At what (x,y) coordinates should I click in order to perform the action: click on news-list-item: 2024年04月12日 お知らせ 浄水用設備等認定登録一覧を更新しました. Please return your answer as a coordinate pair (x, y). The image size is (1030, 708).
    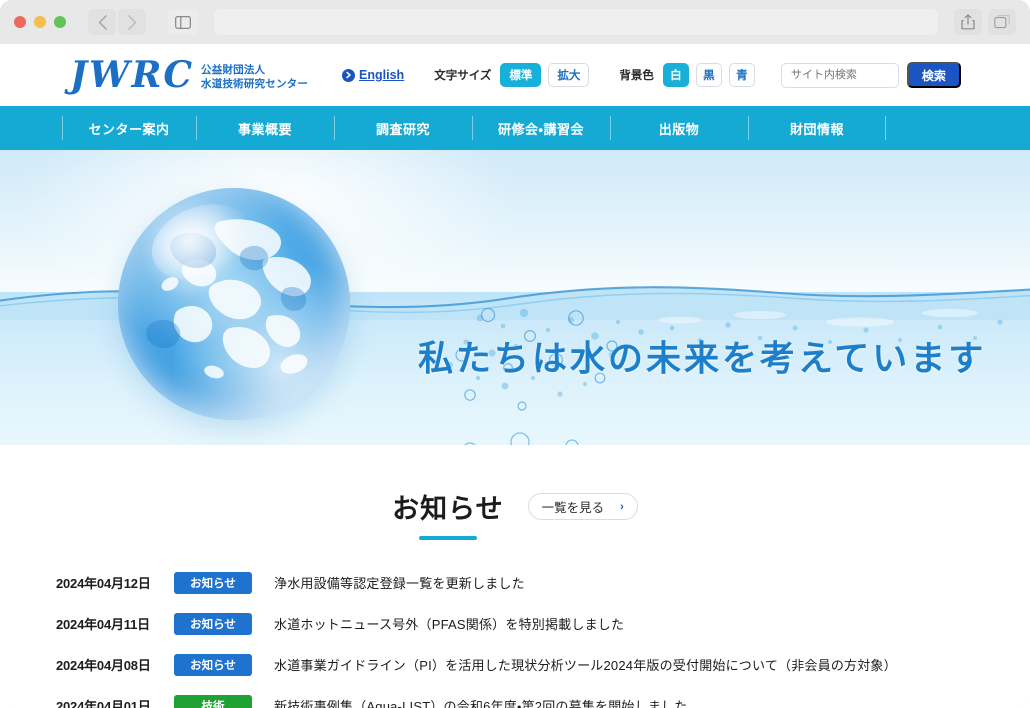
    Looking at the image, I should click on (515, 582).